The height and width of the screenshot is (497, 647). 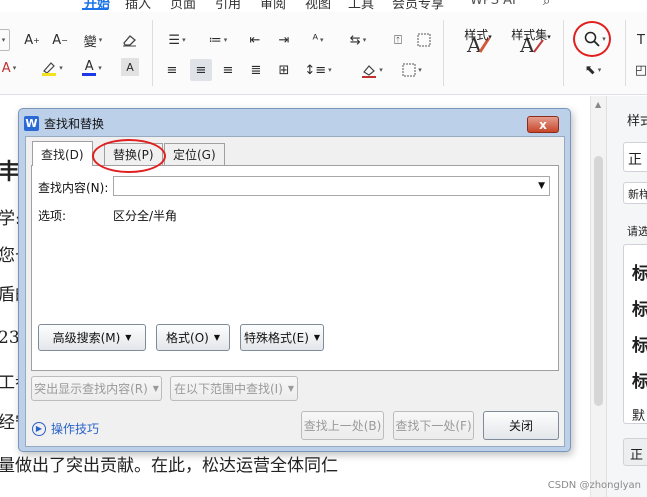 What do you see at coordinates (635, 452) in the screenshot?
I see `bottom-style-field: 正` at bounding box center [635, 452].